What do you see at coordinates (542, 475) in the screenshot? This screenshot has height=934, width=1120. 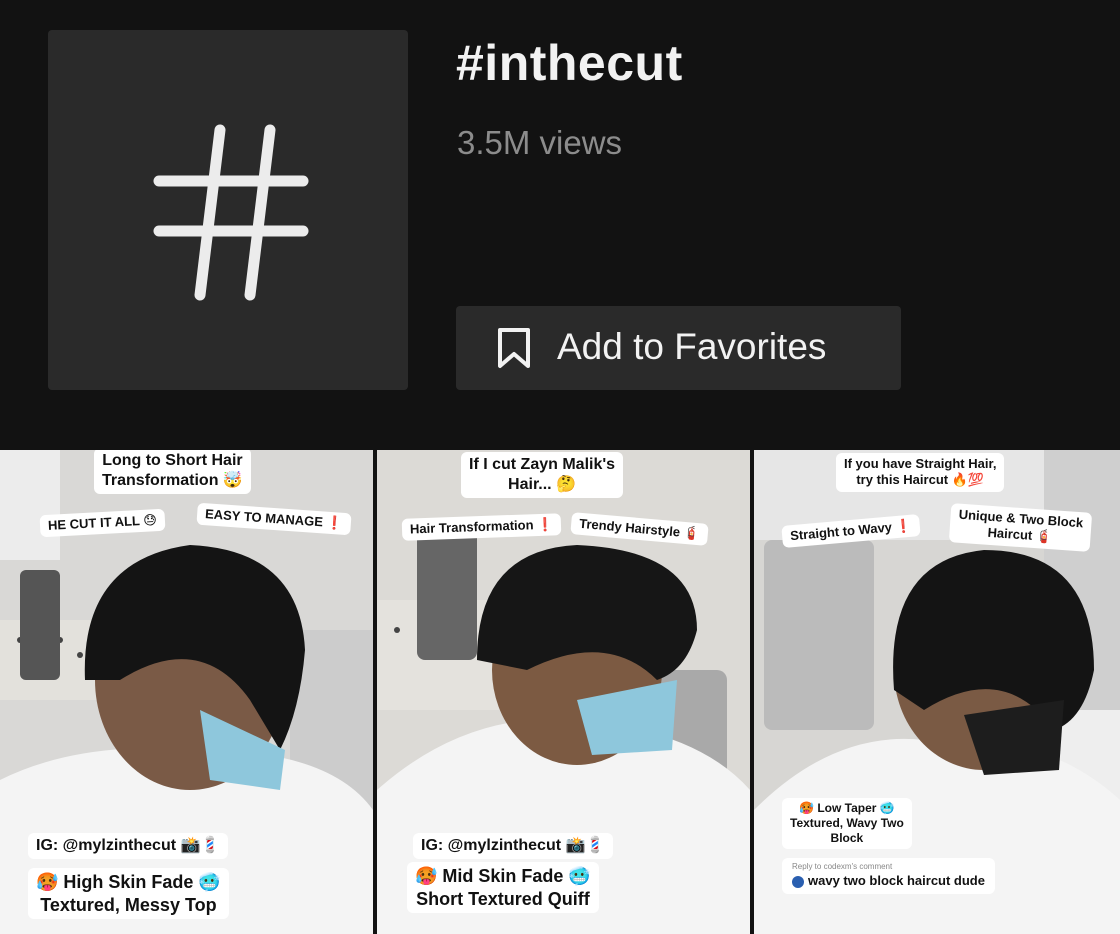 I see `video-caption-top: If I cut Zayn Malik's Hair... 🤔` at bounding box center [542, 475].